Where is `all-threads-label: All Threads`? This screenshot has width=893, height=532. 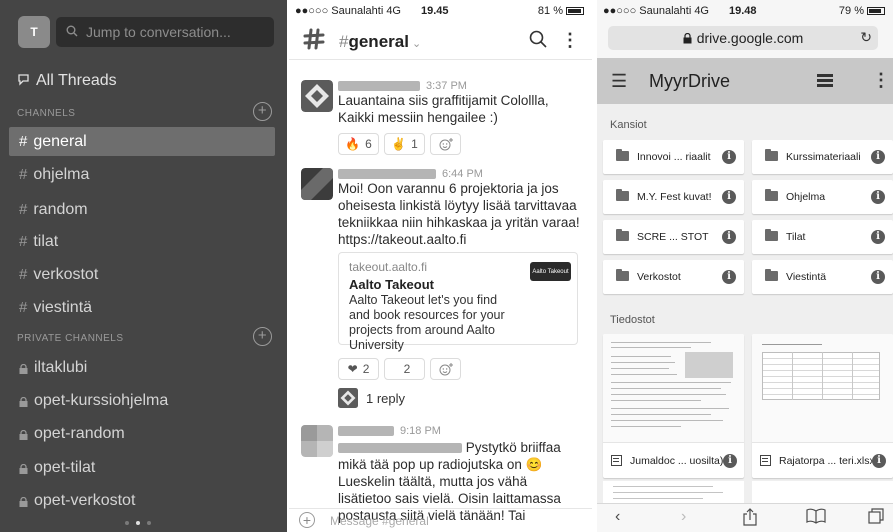
all-threads-label: All Threads is located at coordinates (76, 80).